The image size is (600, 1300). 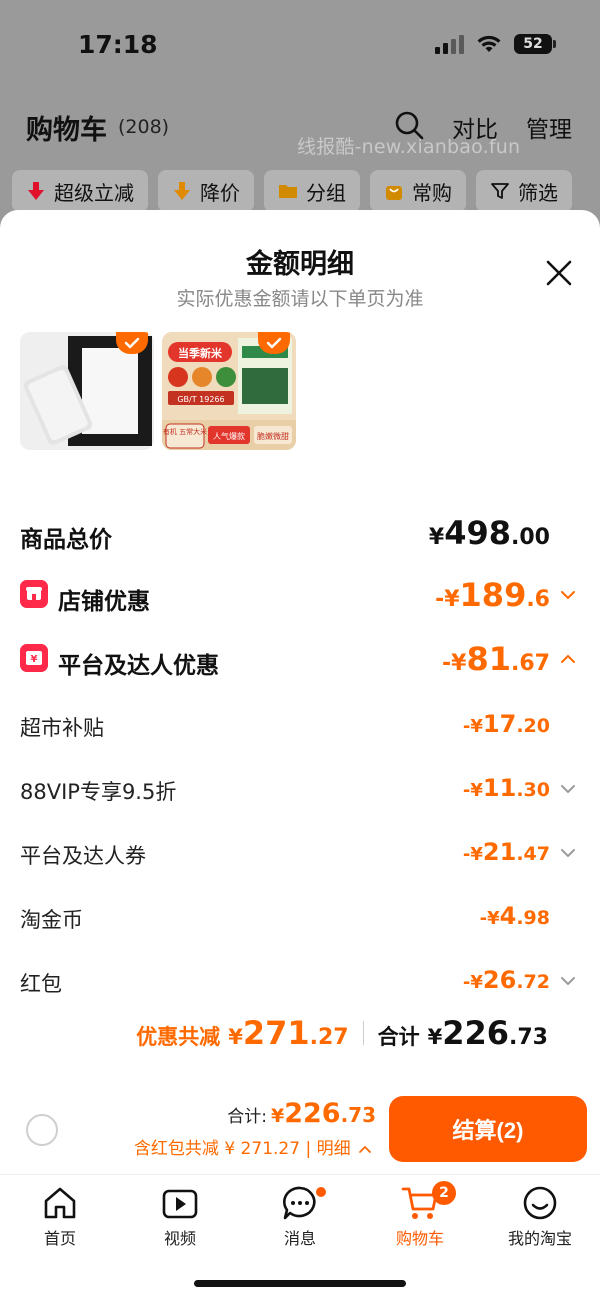 What do you see at coordinates (206, 191) in the screenshot?
I see `filter-chip-price-drop: 降价` at bounding box center [206, 191].